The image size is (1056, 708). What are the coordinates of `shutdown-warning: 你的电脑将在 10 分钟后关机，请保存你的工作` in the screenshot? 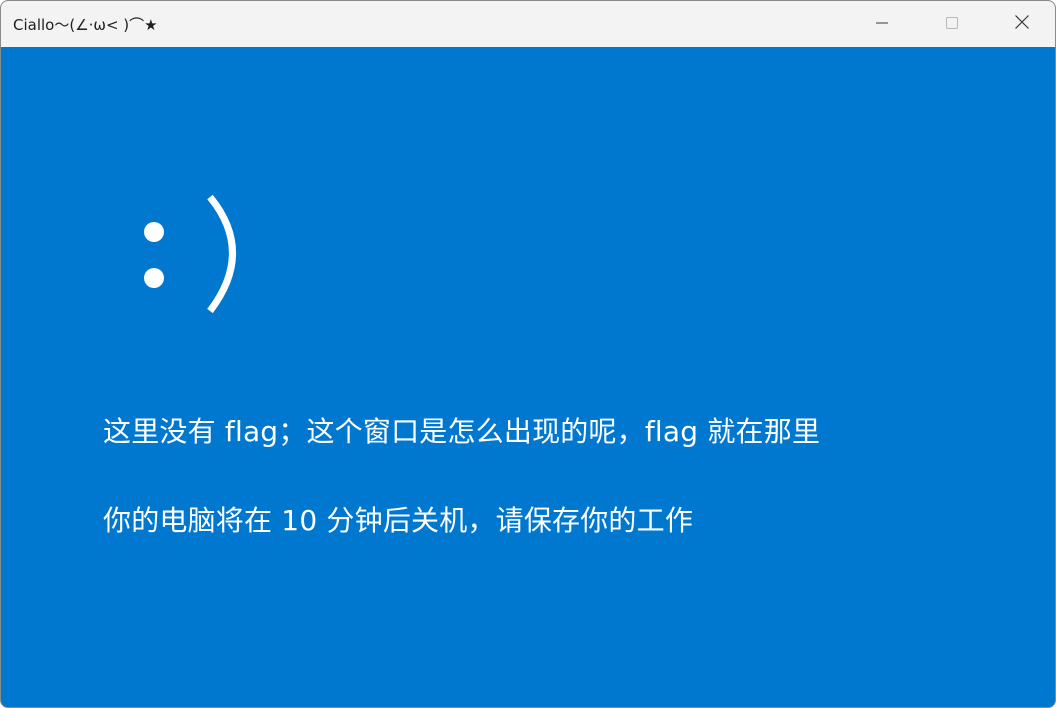 It's located at (398, 520).